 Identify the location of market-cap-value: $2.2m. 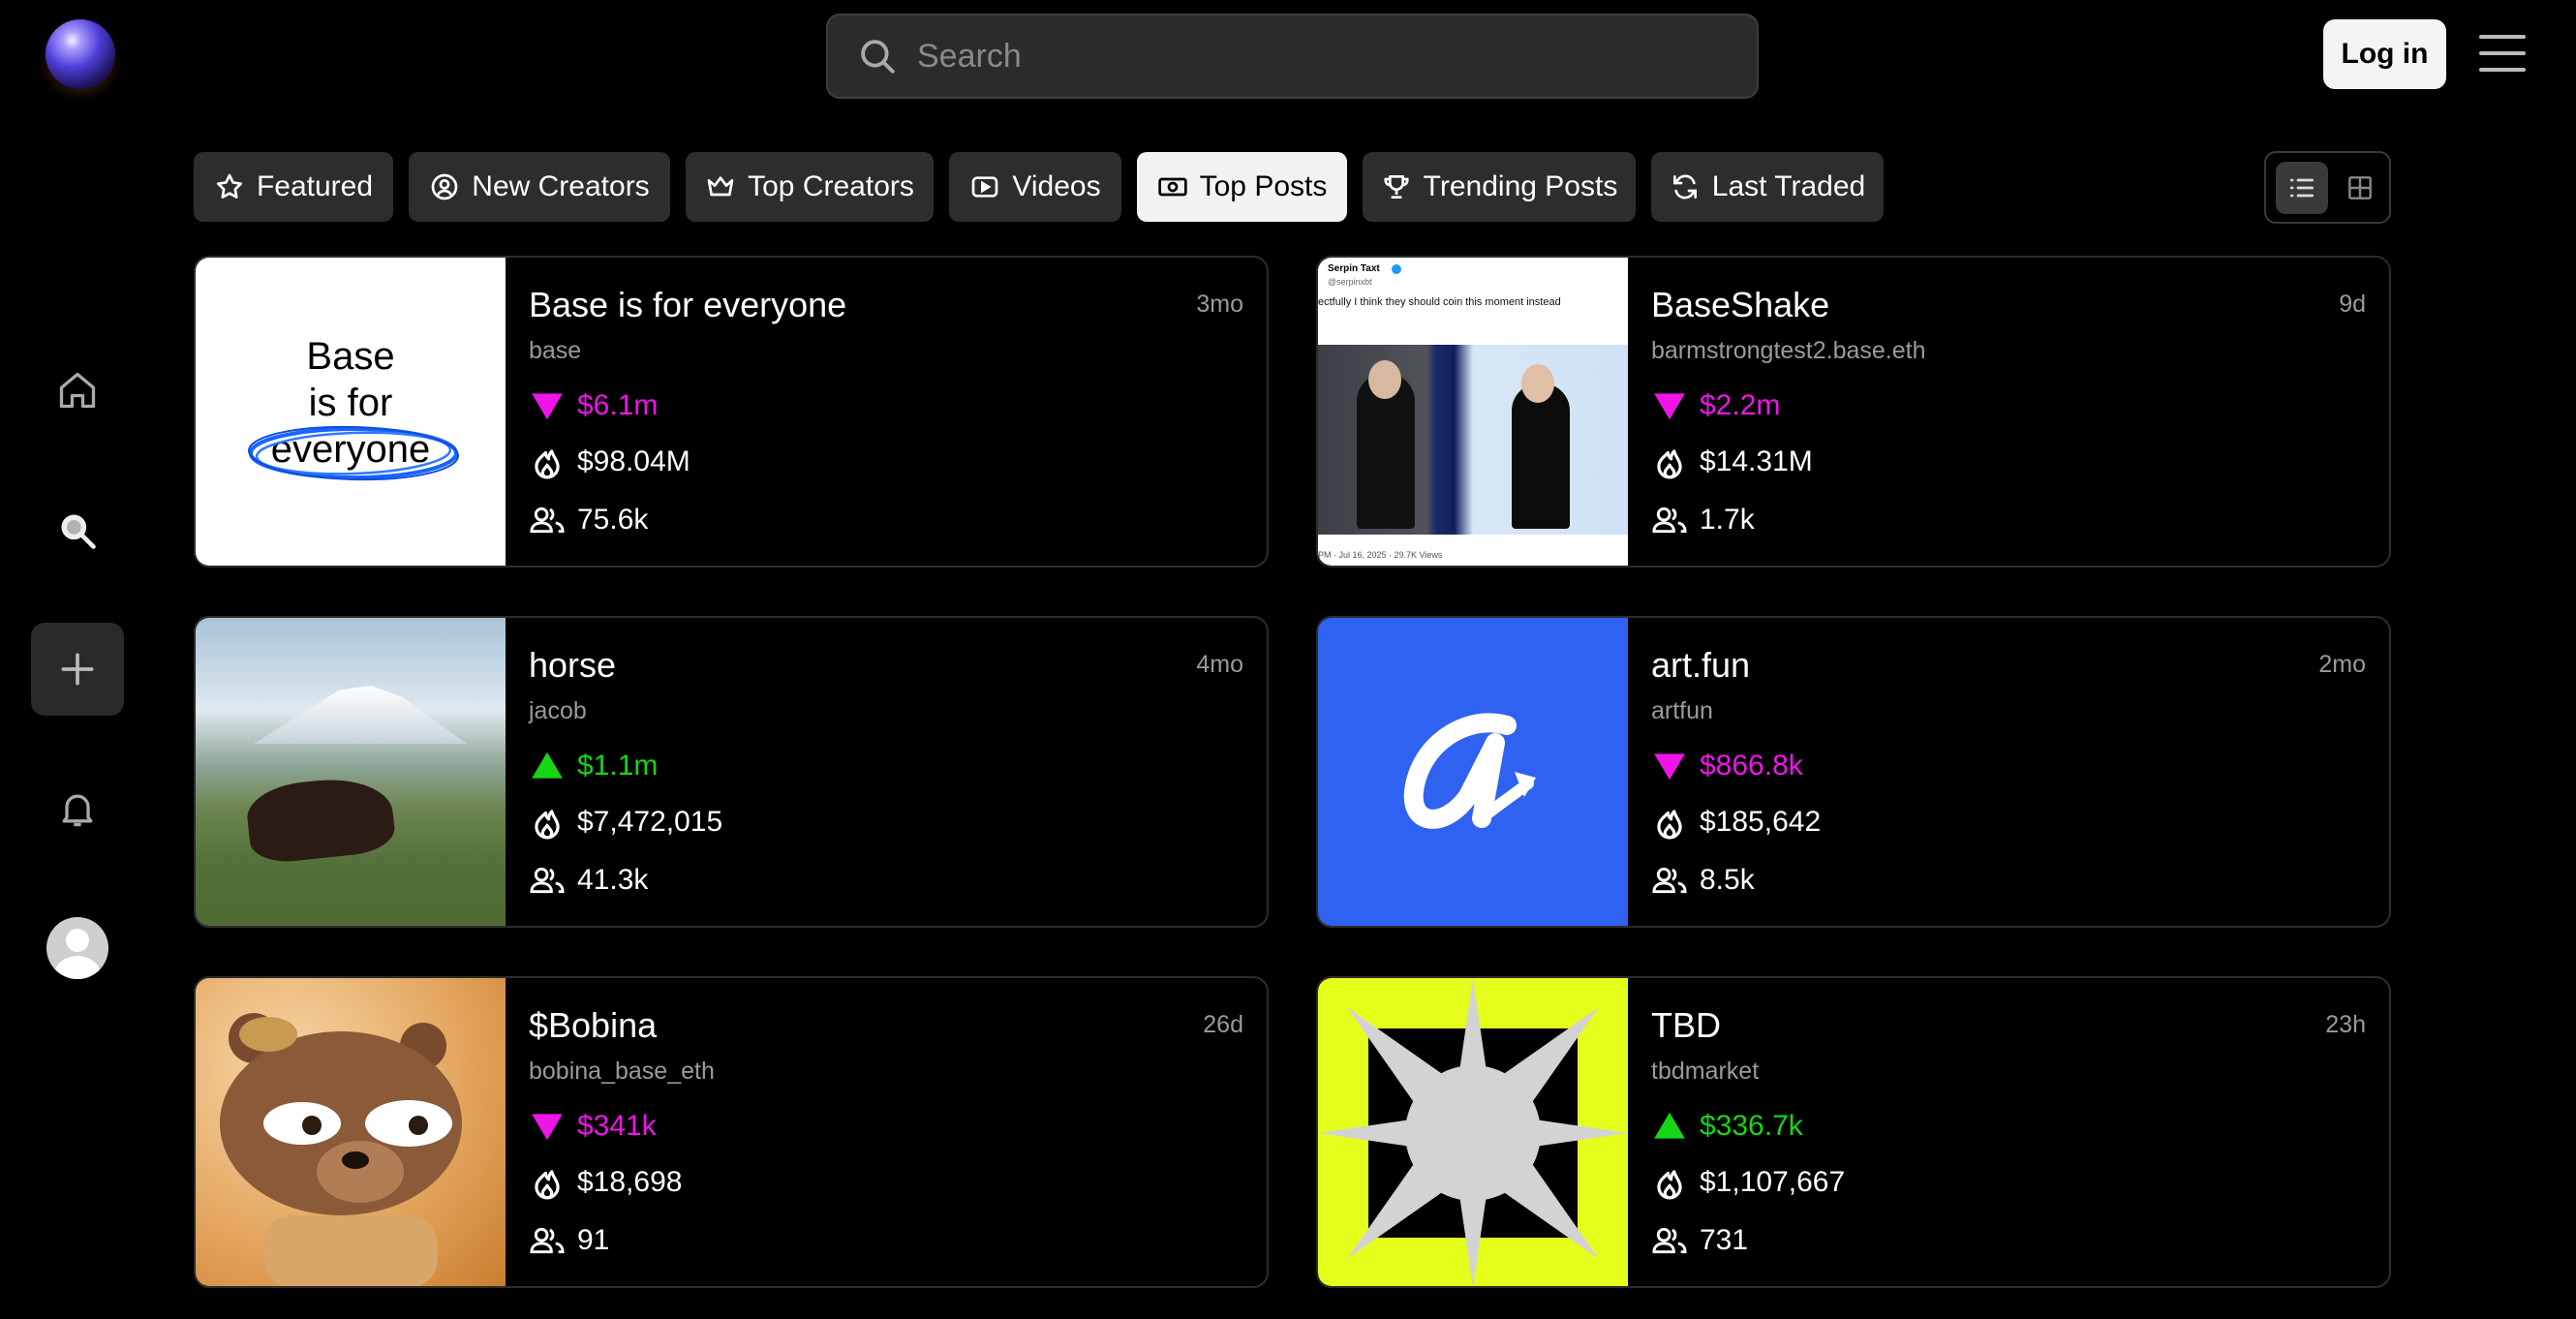
(1740, 405).